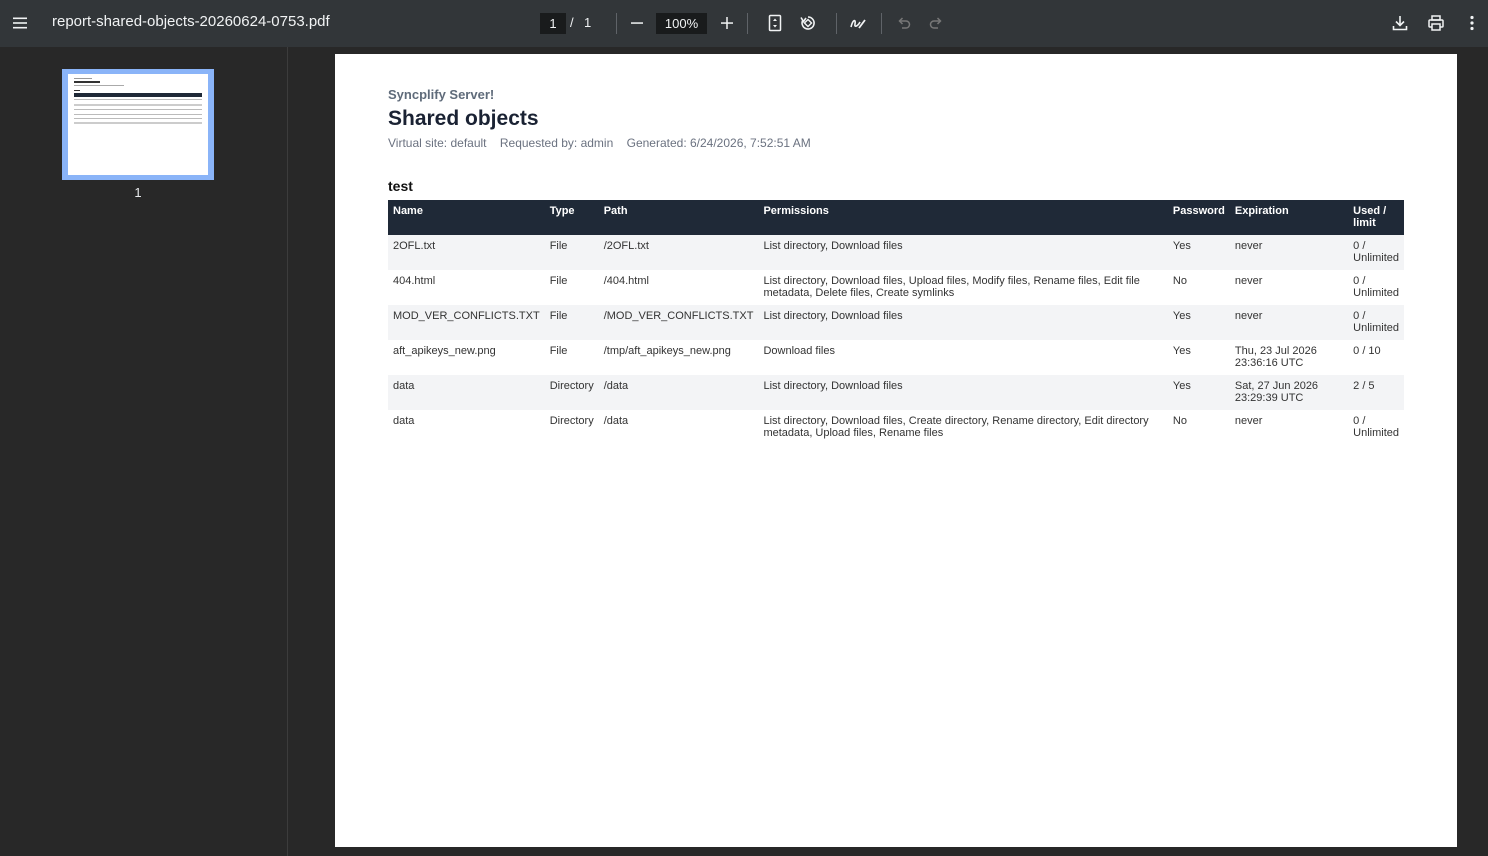 The height and width of the screenshot is (856, 1488). I want to click on more-options-icon, so click(1472, 23).